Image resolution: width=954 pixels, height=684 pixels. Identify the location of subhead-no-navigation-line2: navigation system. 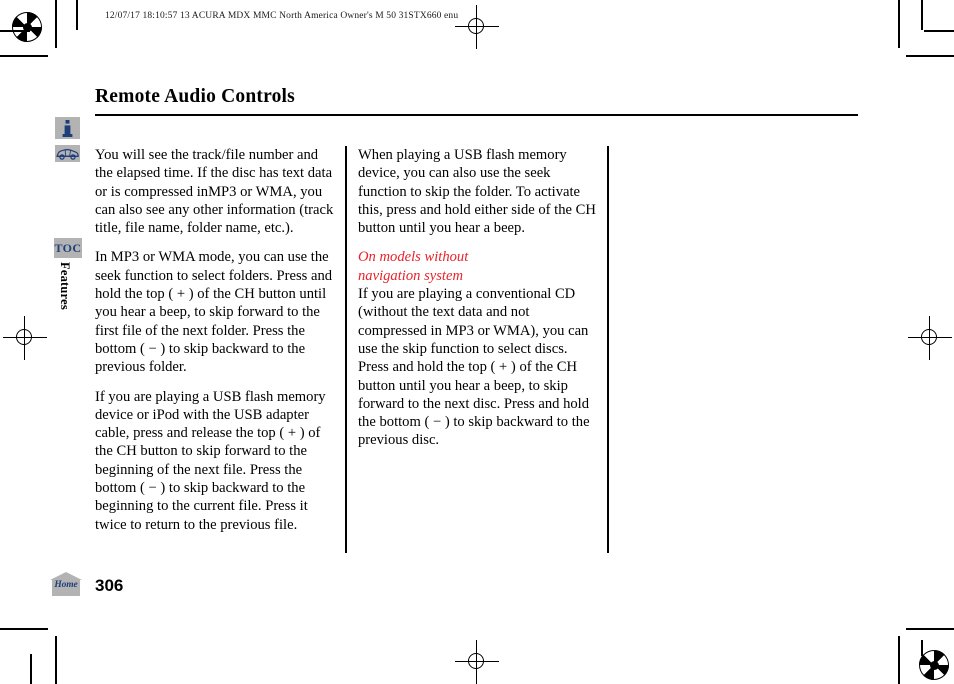
(410, 275).